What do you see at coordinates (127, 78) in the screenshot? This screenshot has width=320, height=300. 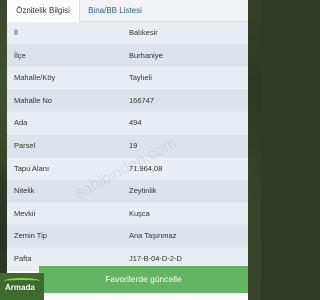 I see `table-row: Mahalle/Köy Taylıeli` at bounding box center [127, 78].